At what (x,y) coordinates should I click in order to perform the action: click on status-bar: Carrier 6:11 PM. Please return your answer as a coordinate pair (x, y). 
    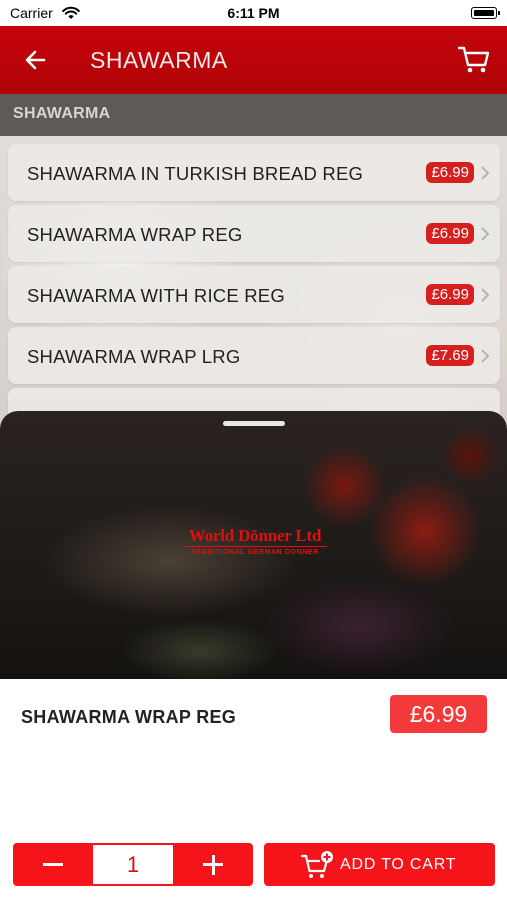
    Looking at the image, I should click on (253, 13).